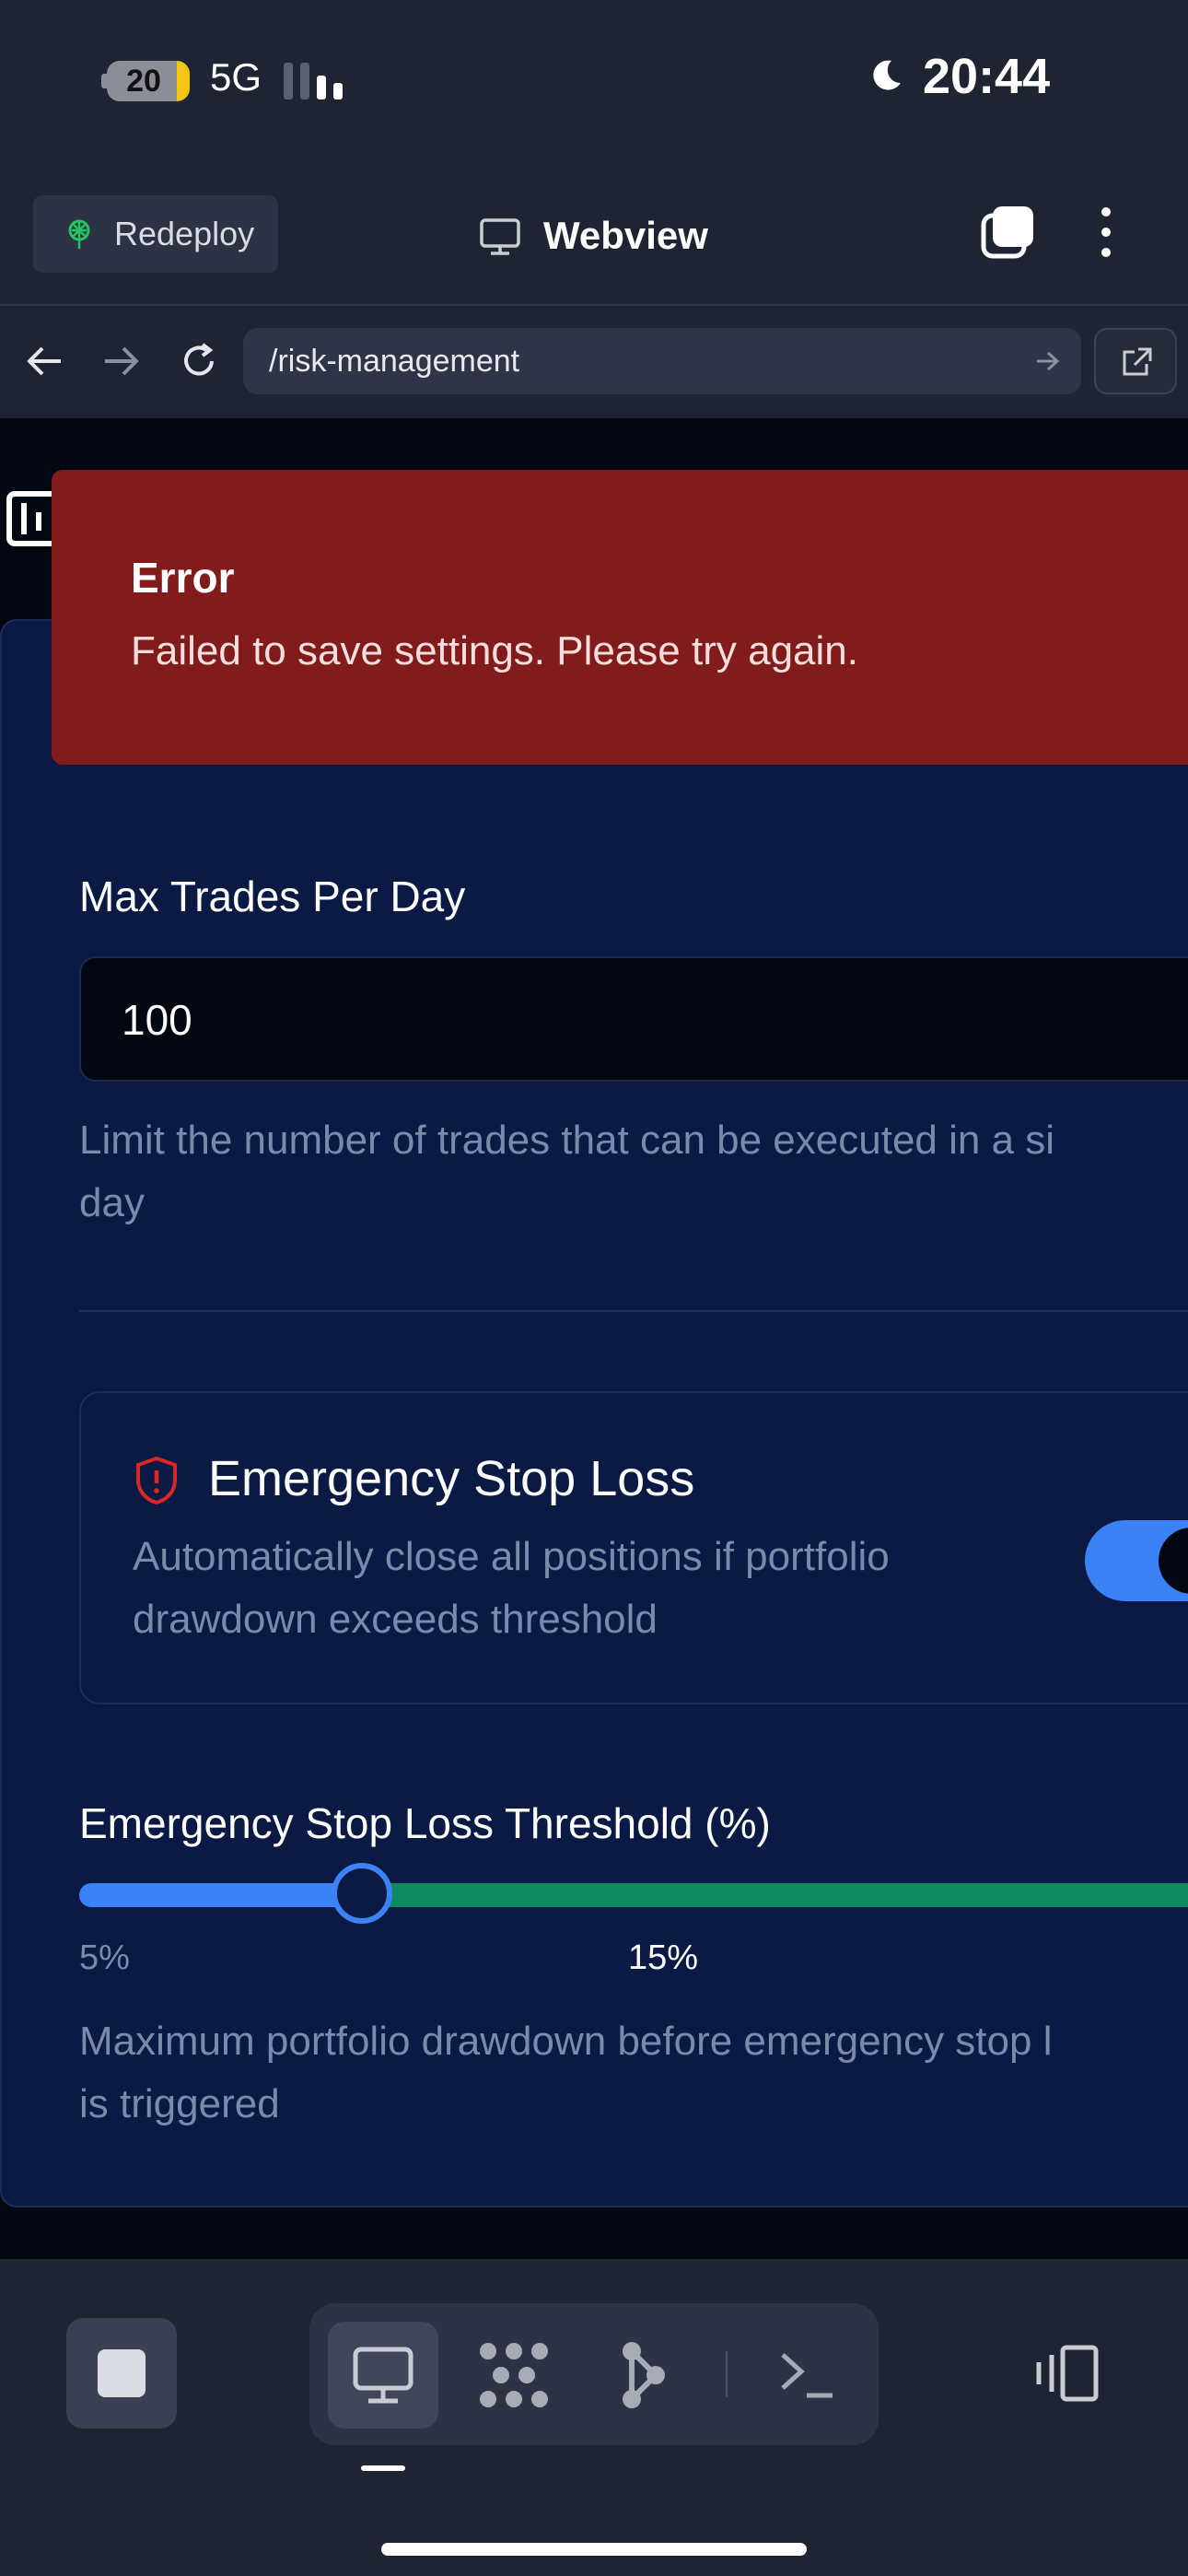 The height and width of the screenshot is (2576, 1188). Describe the element at coordinates (987, 76) in the screenshot. I see `status-time: 20:44` at that location.